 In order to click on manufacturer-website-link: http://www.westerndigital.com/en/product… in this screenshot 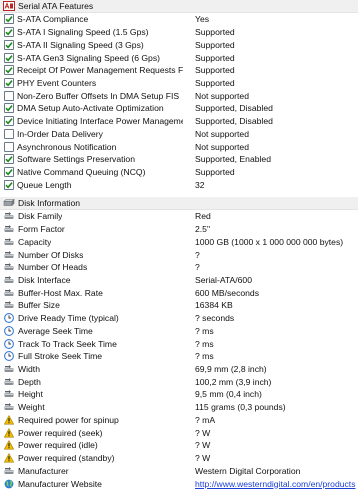, I will do `click(270, 484)`.